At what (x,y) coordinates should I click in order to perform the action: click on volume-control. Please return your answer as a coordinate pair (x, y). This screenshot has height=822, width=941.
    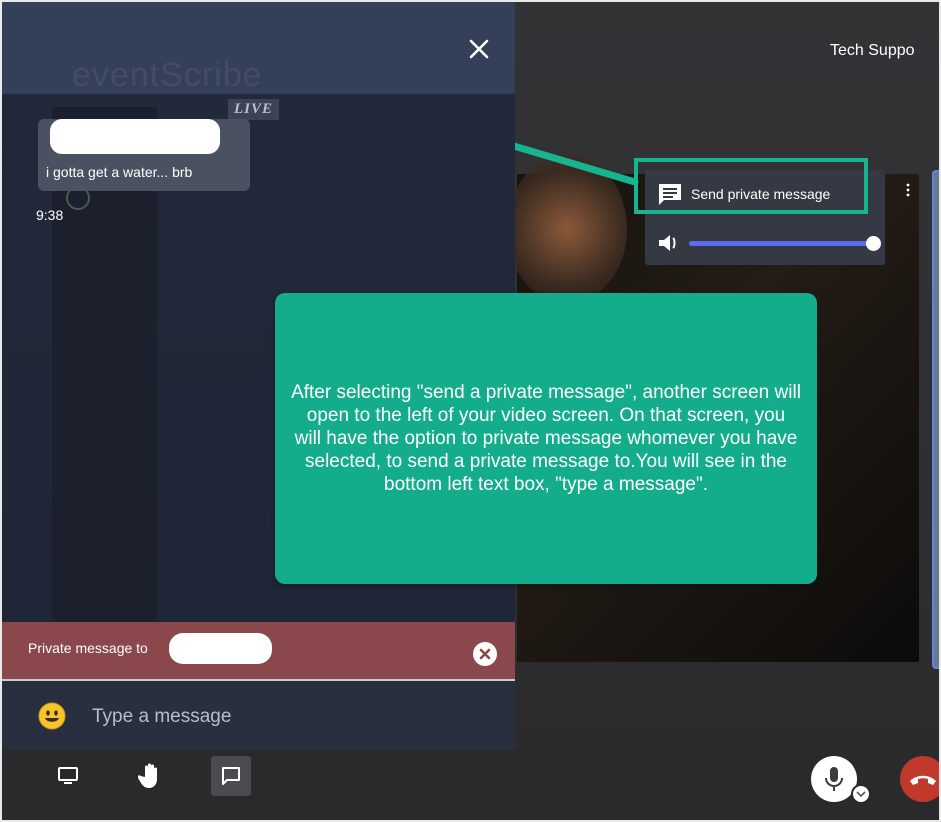
    Looking at the image, I should click on (769, 243).